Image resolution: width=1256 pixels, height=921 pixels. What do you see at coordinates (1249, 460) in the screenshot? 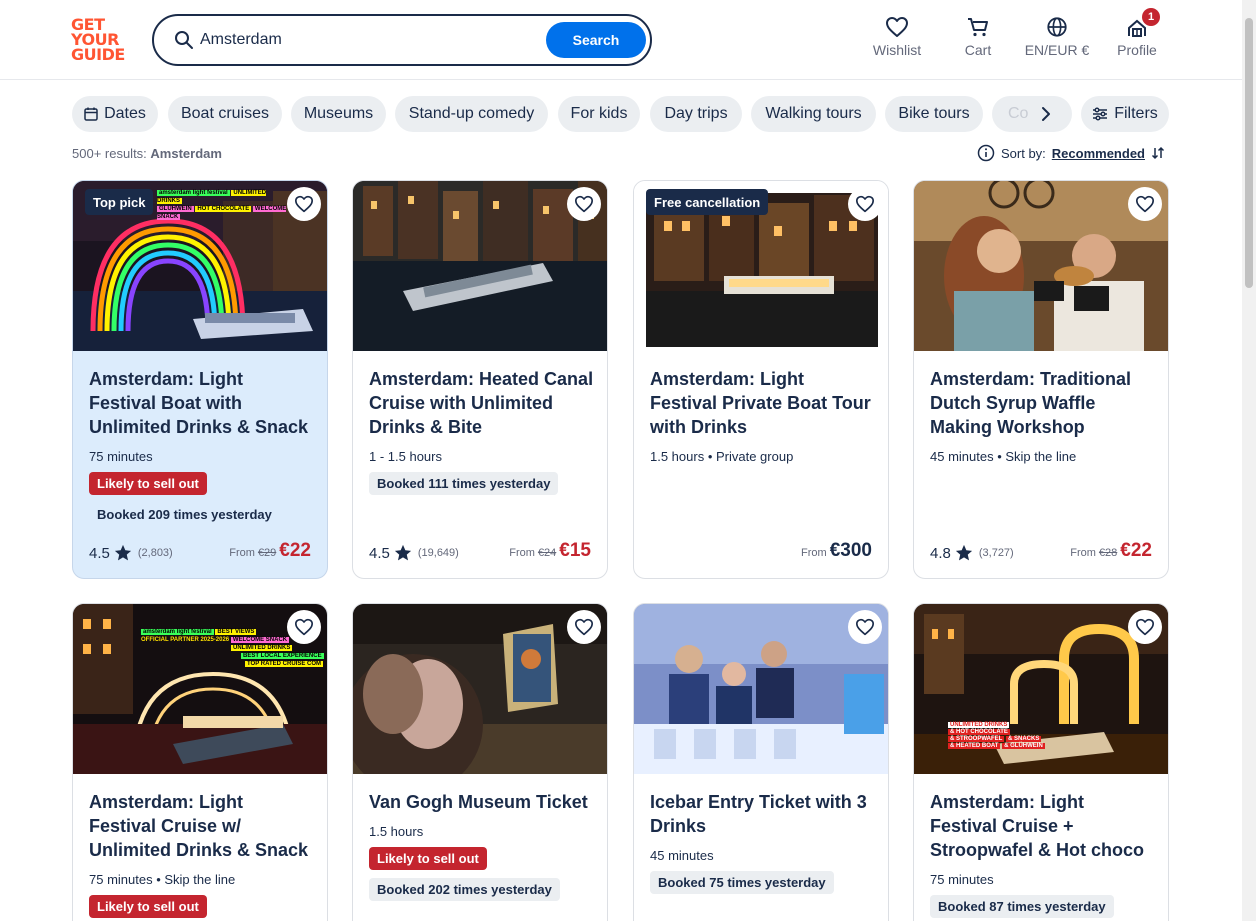
I see `page-scrollbar` at bounding box center [1249, 460].